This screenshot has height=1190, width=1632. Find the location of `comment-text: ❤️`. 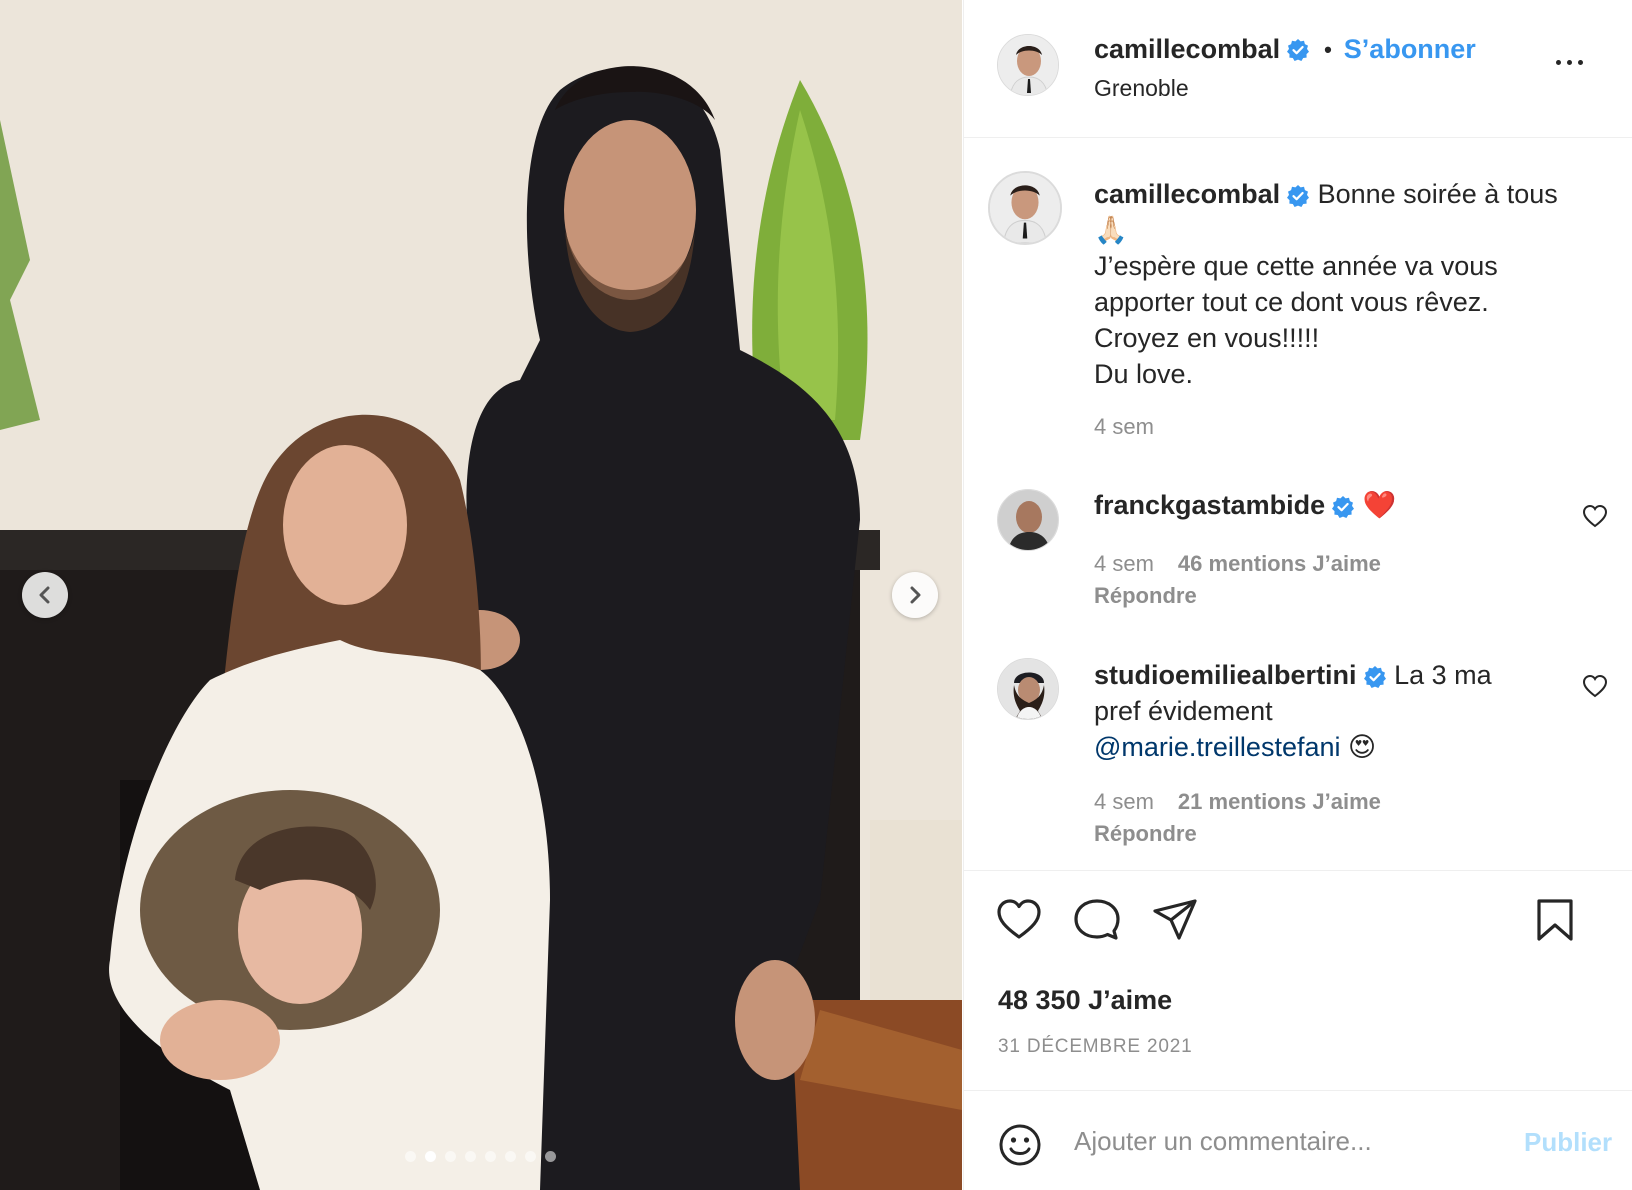

comment-text: ❤️ is located at coordinates (1379, 505).